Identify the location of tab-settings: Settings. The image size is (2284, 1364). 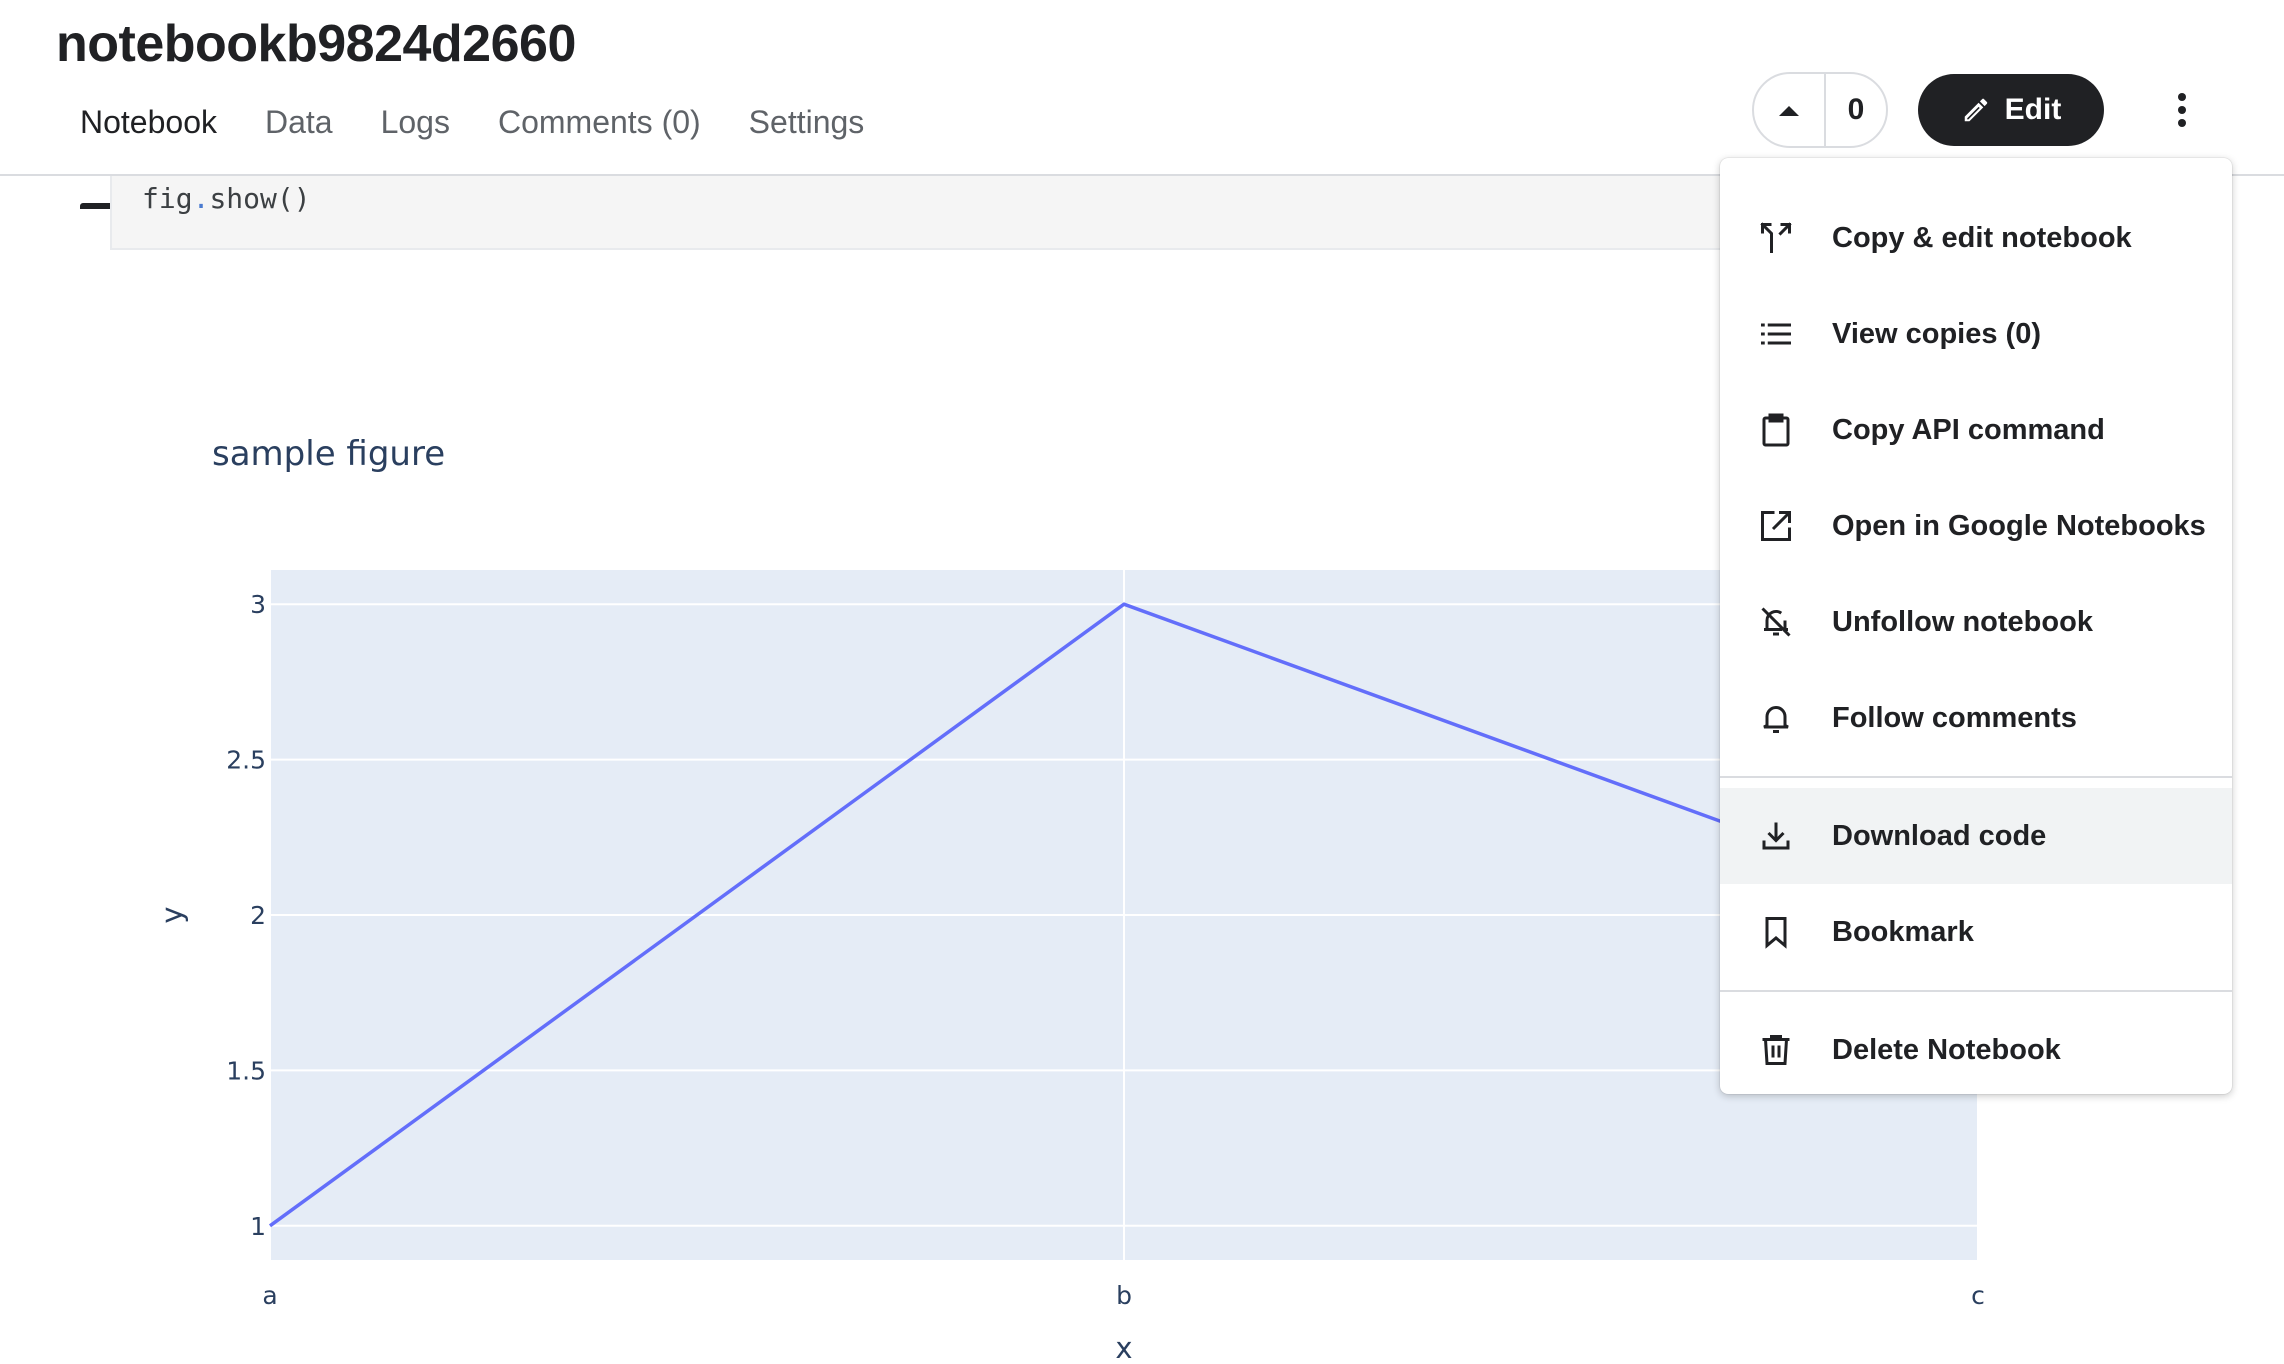
(807, 138).